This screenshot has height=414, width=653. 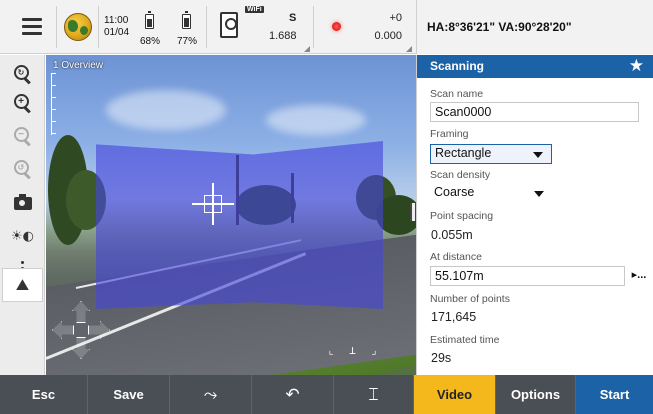 I want to click on bottom-bar: Esc Save ⤳ ↶ ⌶ Video Options Start, so click(x=326, y=394).